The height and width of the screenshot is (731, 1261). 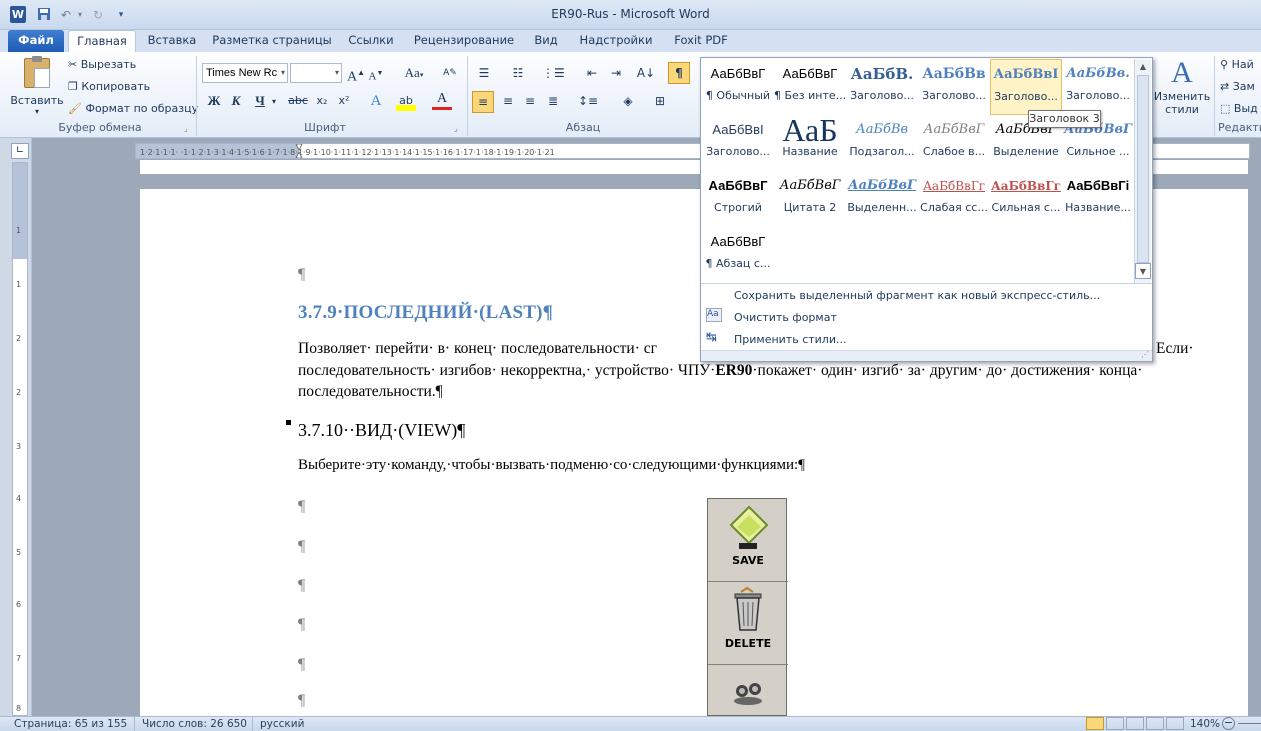 What do you see at coordinates (214, 101) in the screenshot?
I see `bold-button: Ж` at bounding box center [214, 101].